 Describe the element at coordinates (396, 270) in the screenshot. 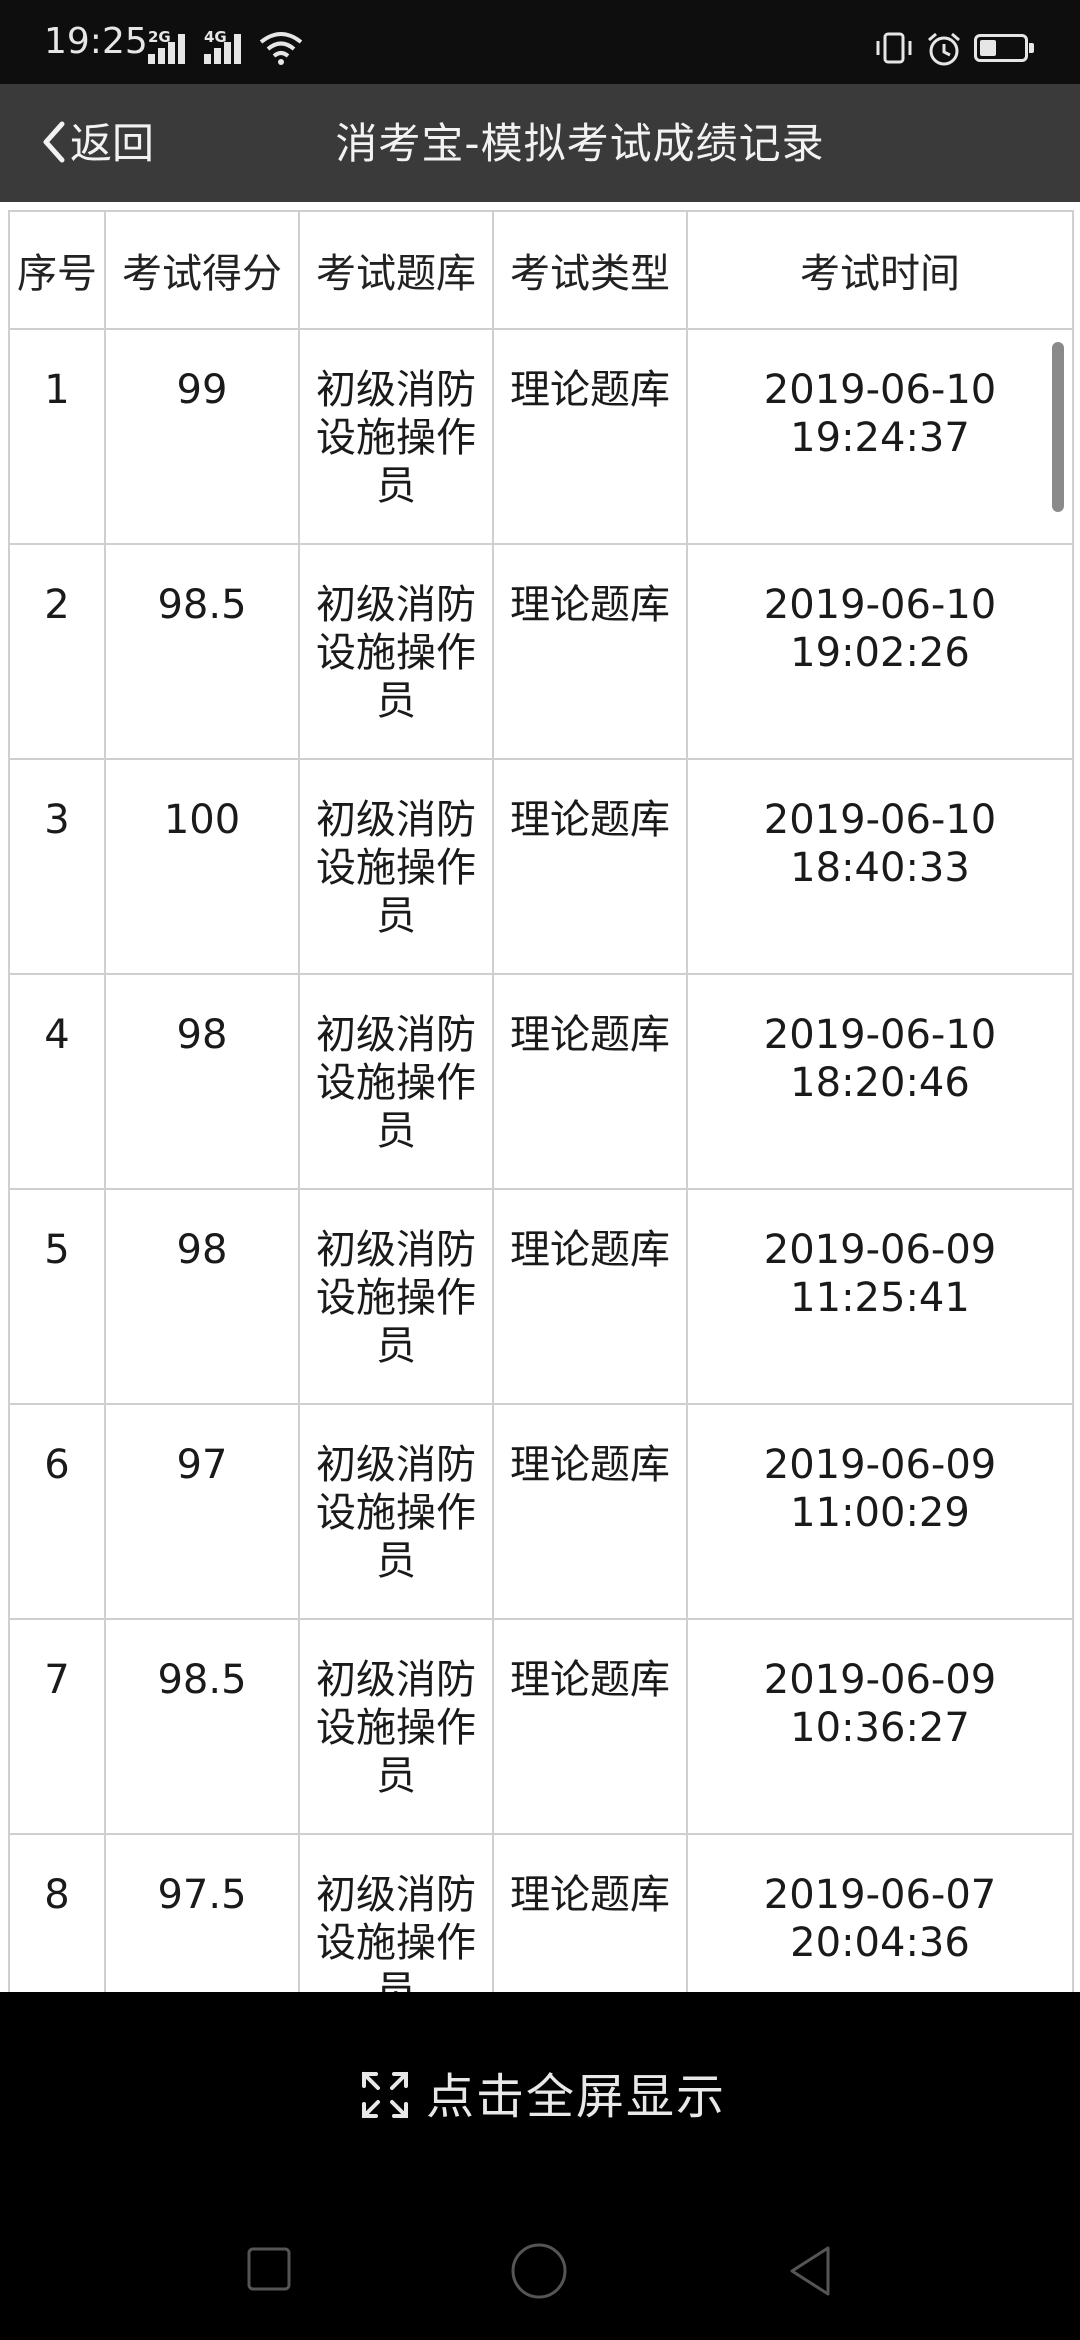

I see `column-header-bank: 考试题库` at that location.